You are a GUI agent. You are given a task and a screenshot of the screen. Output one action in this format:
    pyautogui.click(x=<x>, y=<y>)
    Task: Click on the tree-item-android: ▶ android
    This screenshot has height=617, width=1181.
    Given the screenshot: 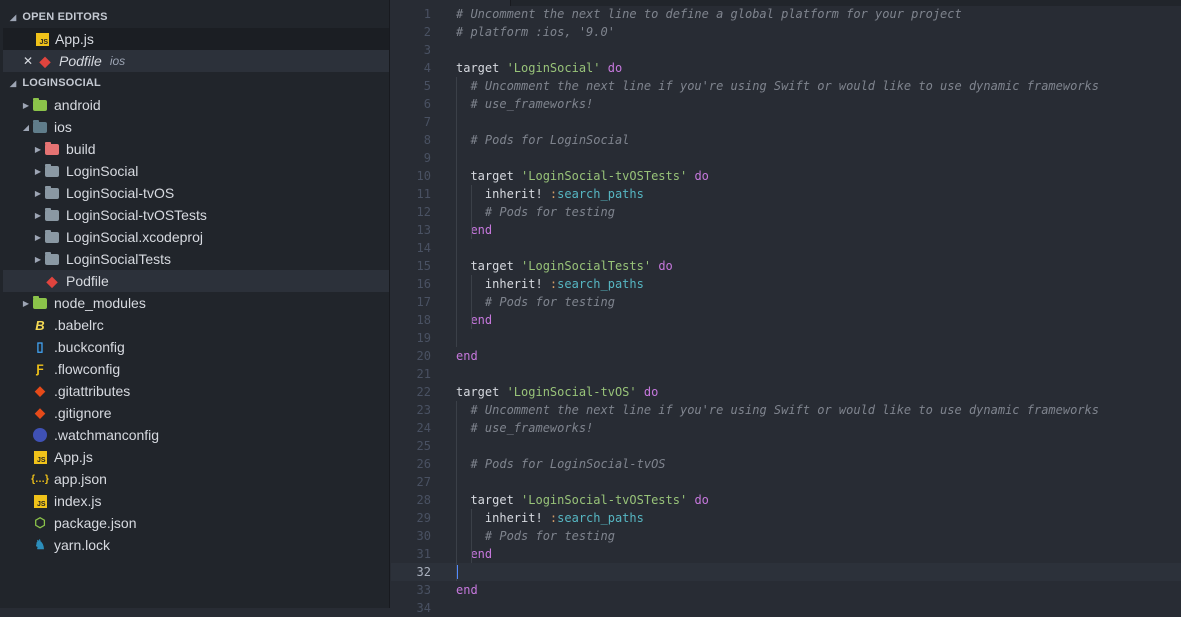 What is the action you would take?
    pyautogui.click(x=196, y=105)
    